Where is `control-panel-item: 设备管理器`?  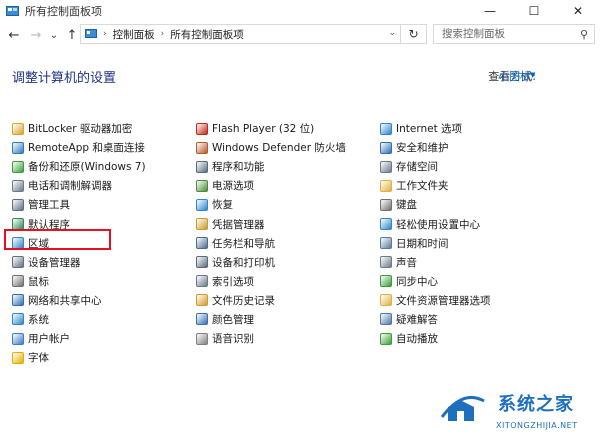
control-panel-item: 设备管理器 is located at coordinates (79, 262).